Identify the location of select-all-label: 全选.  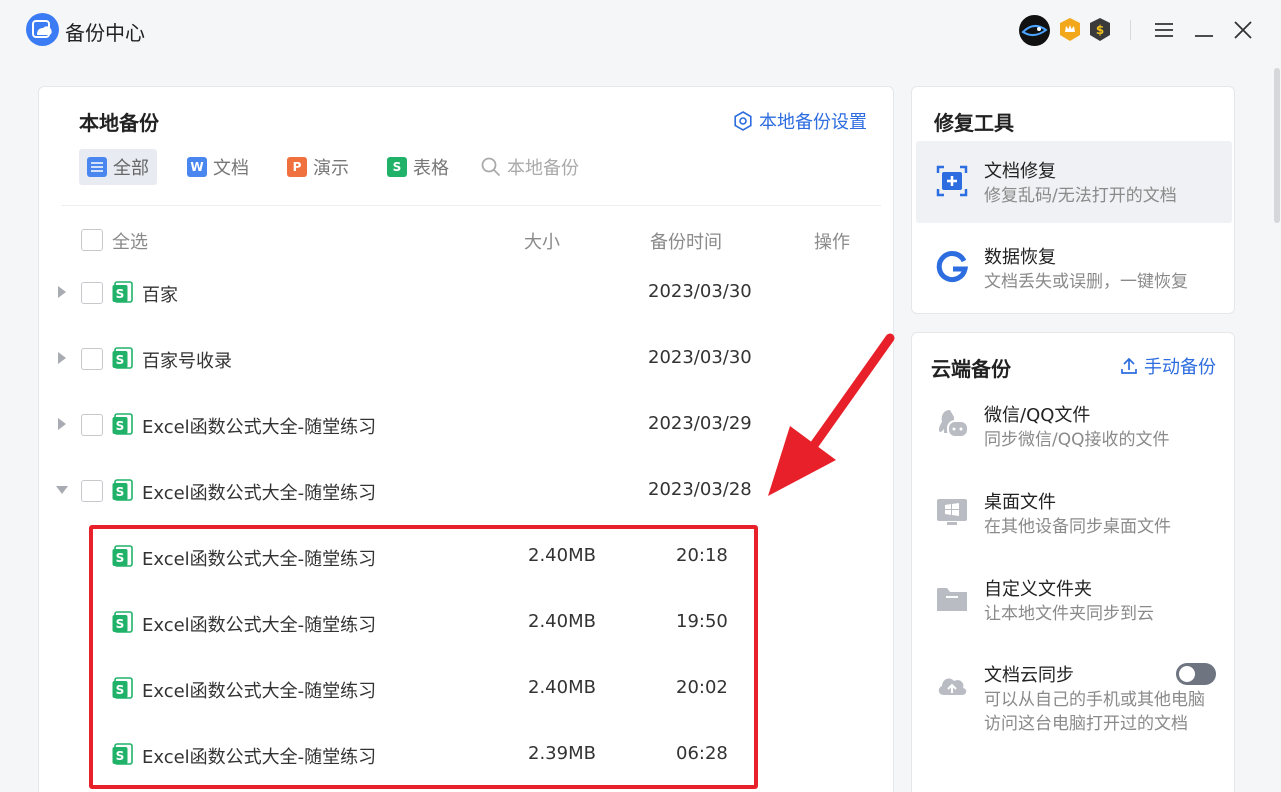
(130, 241).